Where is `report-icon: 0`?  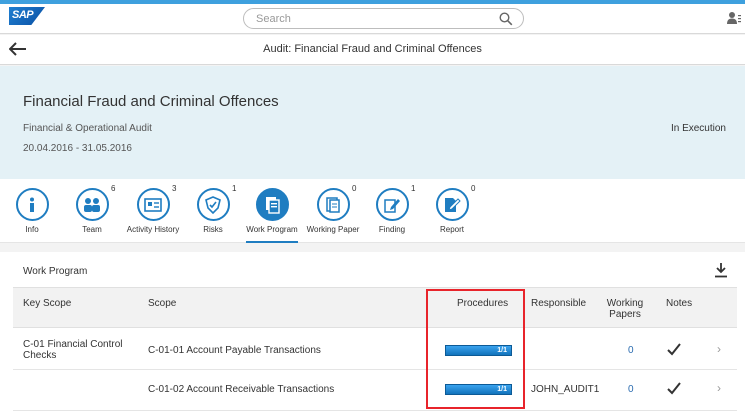
report-icon: 0 is located at coordinates (455, 202).